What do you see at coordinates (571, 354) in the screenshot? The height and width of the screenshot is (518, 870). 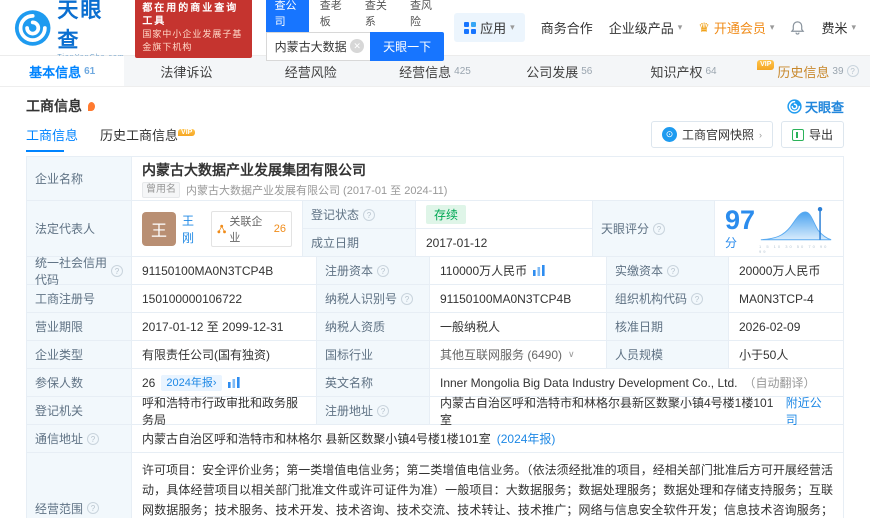 I see `expand-icon: ∨` at bounding box center [571, 354].